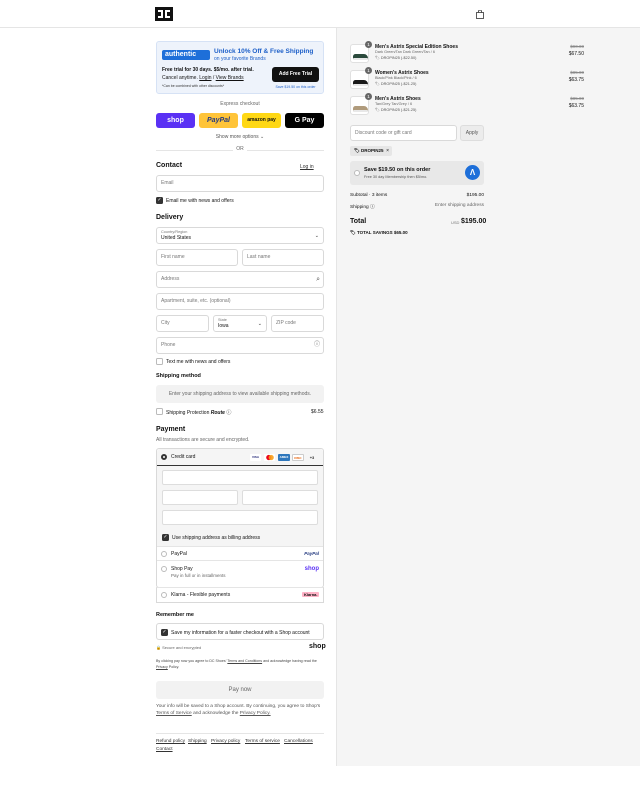 The height and width of the screenshot is (793, 640). What do you see at coordinates (240, 183) in the screenshot?
I see `email-field: Email` at bounding box center [240, 183].